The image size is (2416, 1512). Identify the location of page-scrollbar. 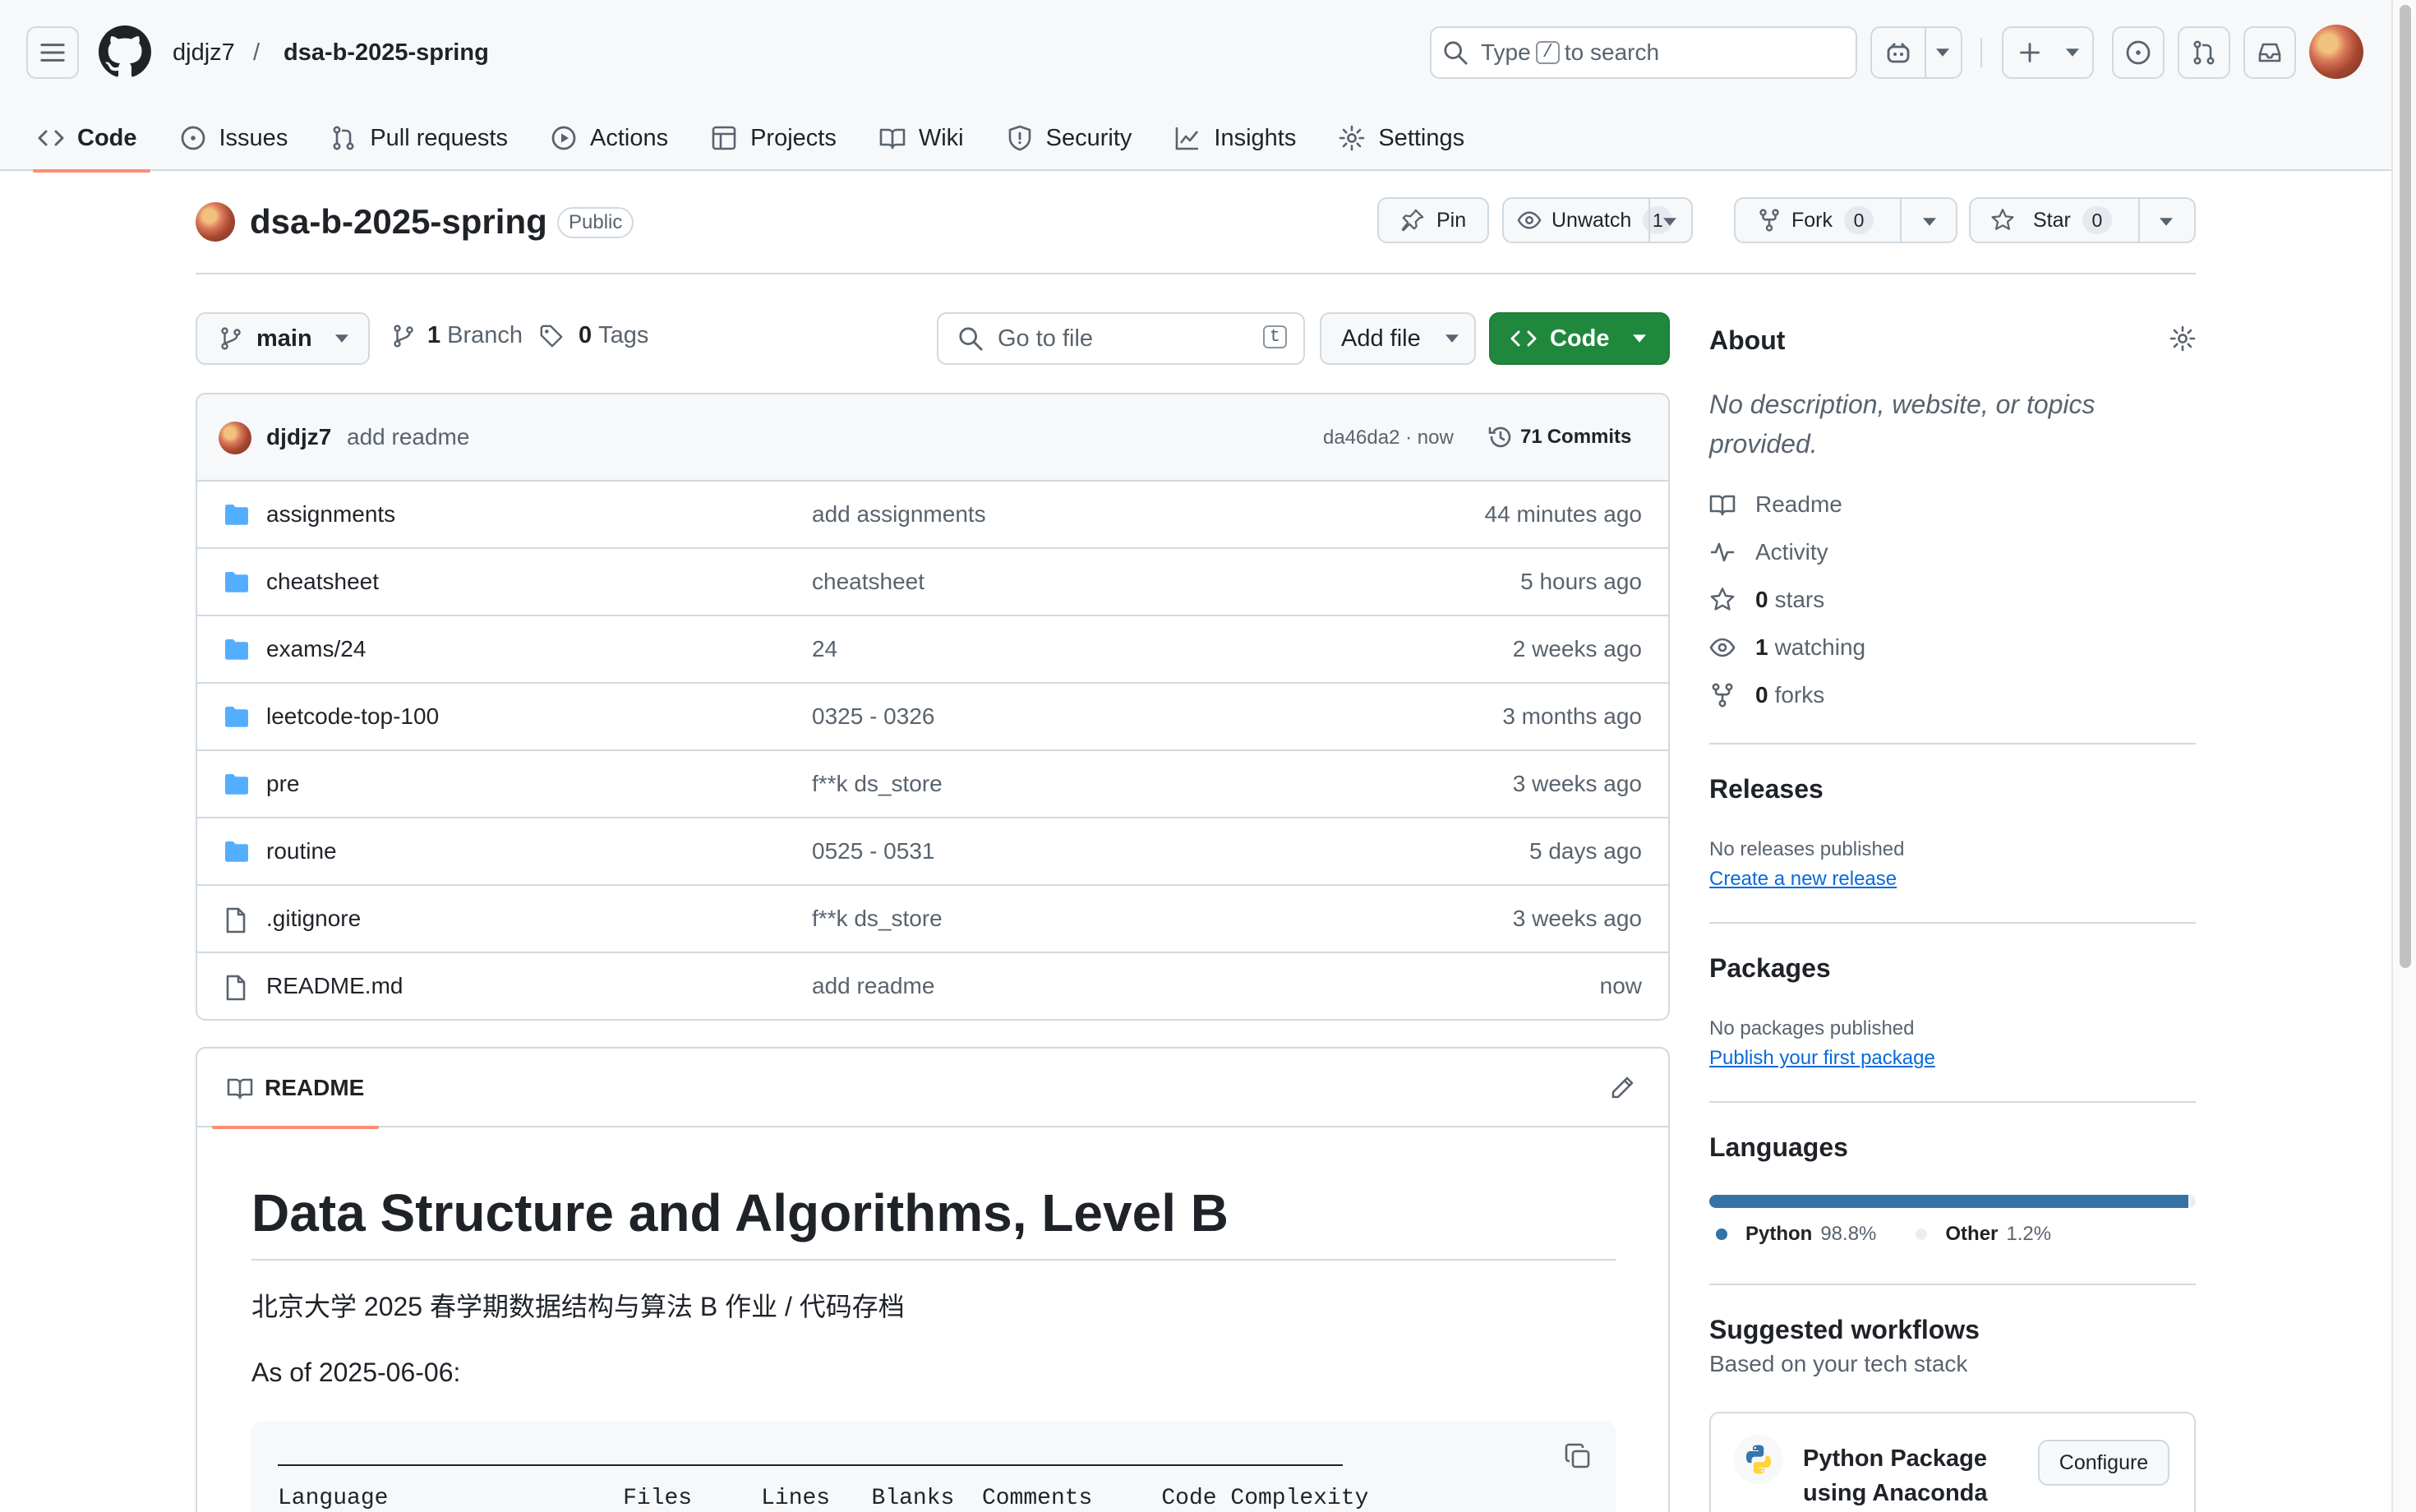
(2404, 756).